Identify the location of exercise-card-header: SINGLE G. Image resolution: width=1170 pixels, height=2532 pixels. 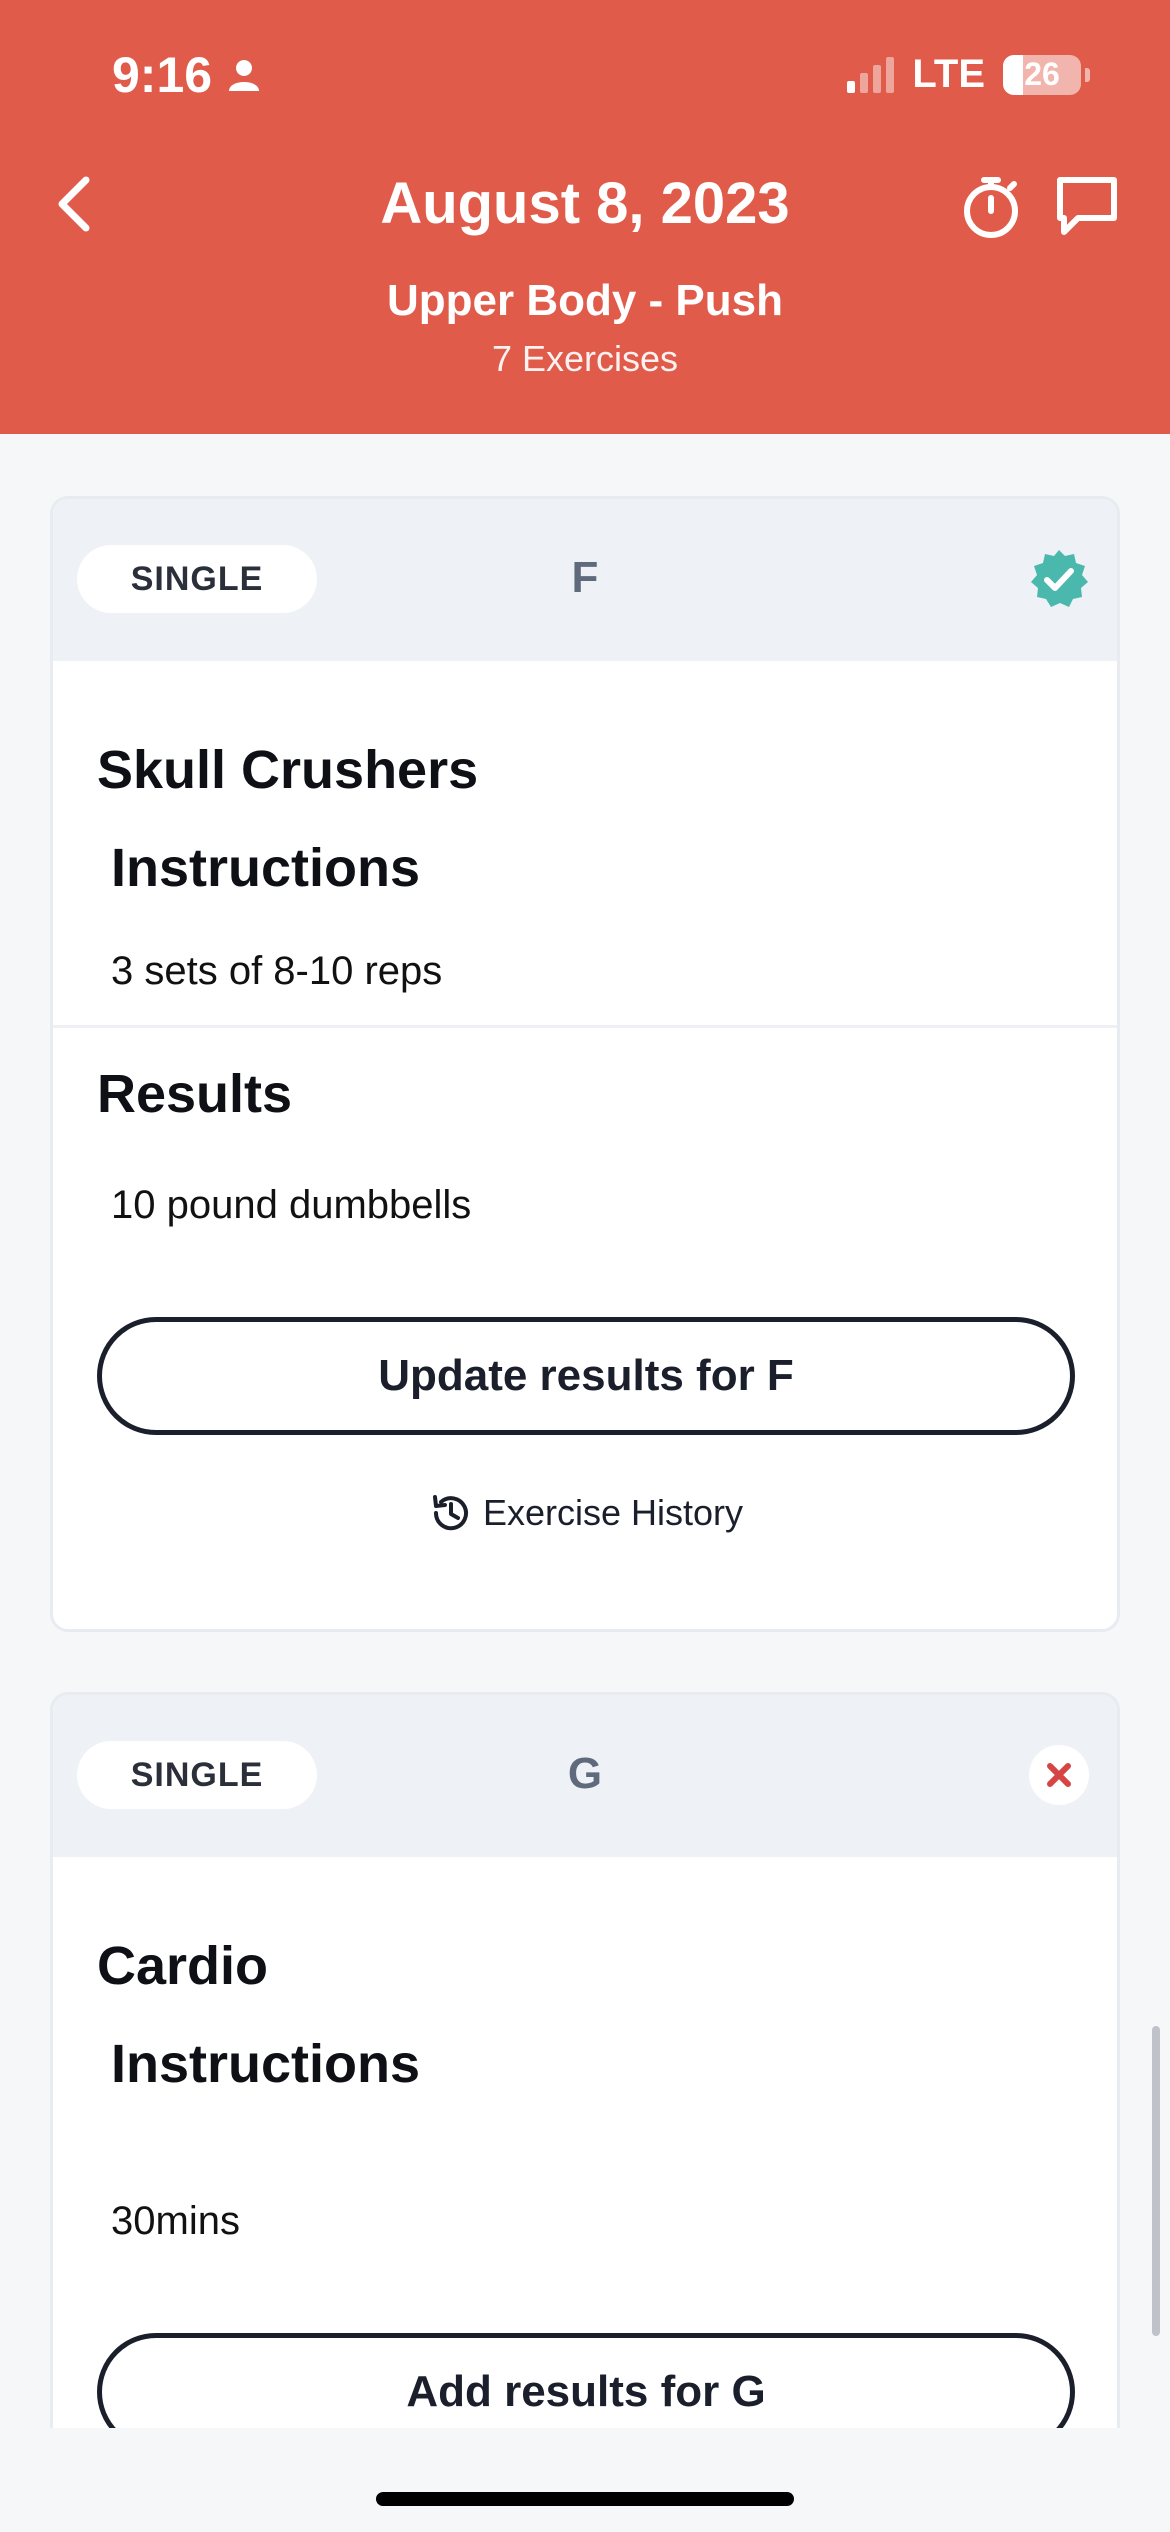
(585, 1776).